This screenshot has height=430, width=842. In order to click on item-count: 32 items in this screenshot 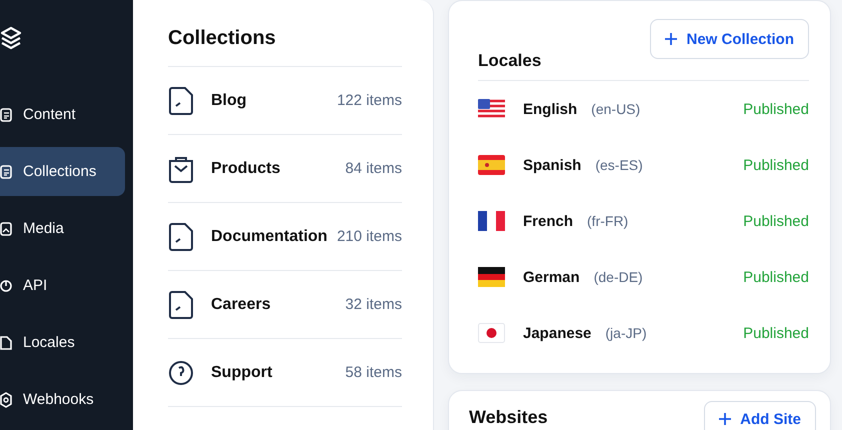, I will do `click(373, 304)`.